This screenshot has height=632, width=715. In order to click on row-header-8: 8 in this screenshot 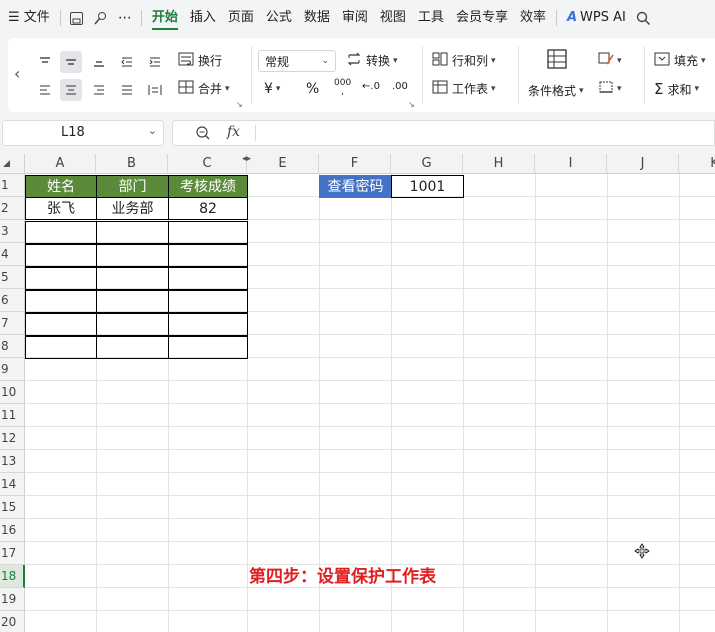, I will do `click(12, 346)`.